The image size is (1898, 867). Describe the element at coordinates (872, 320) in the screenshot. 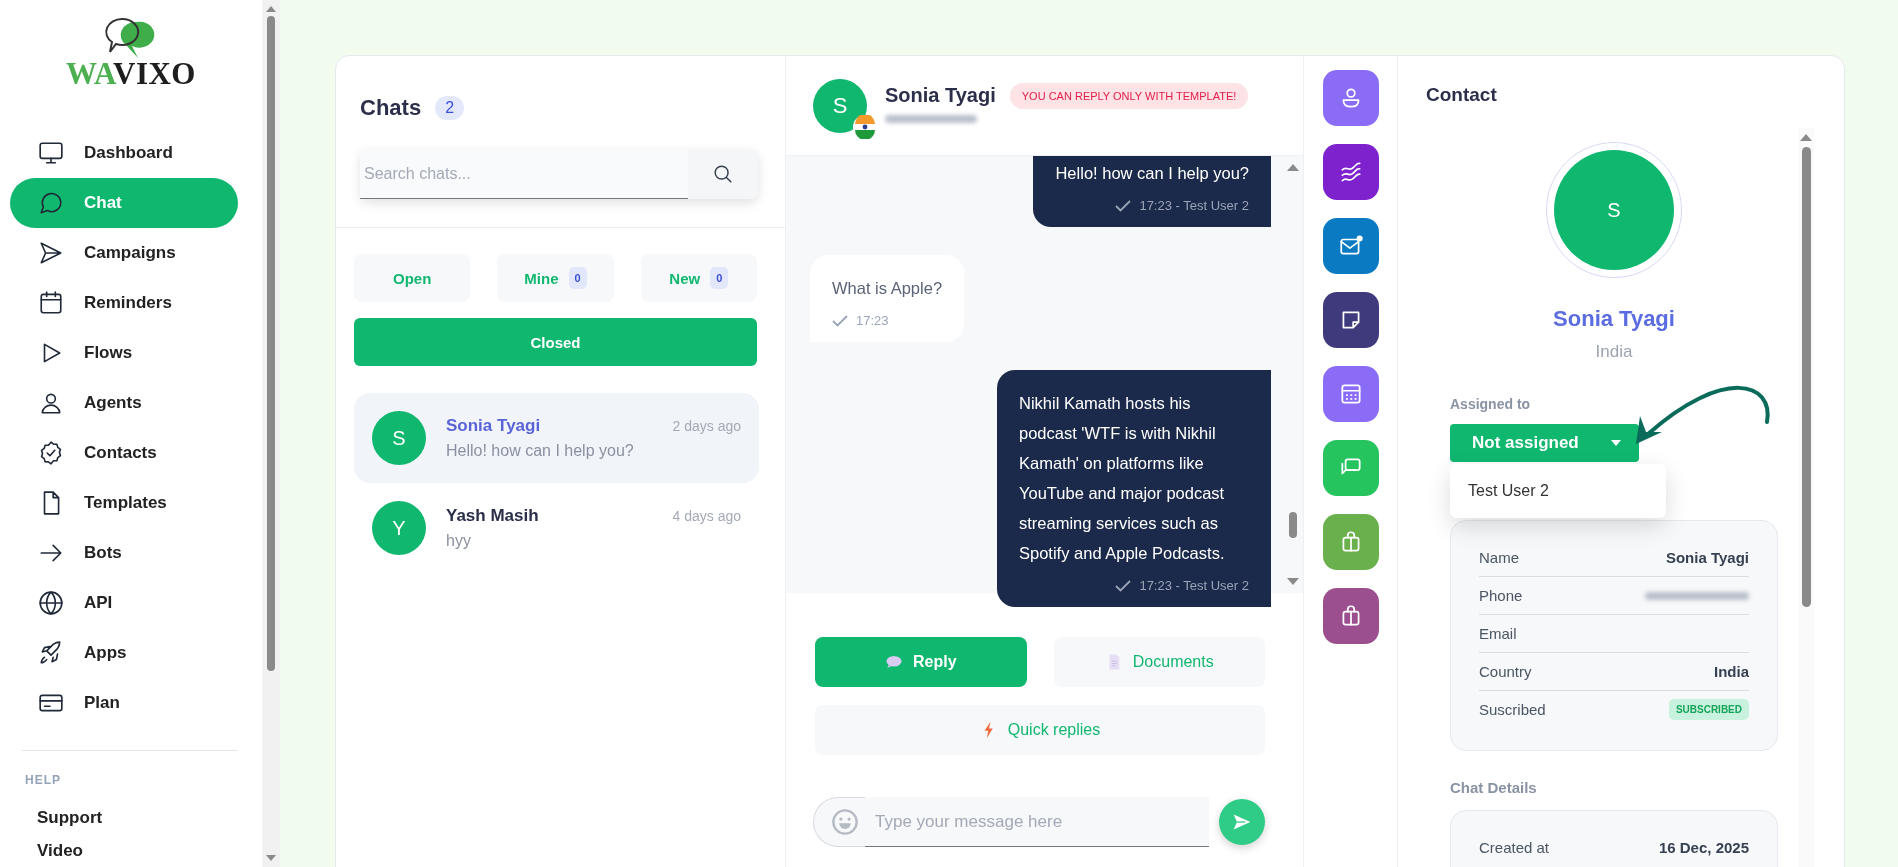

I see `message-meta: 17:23` at that location.